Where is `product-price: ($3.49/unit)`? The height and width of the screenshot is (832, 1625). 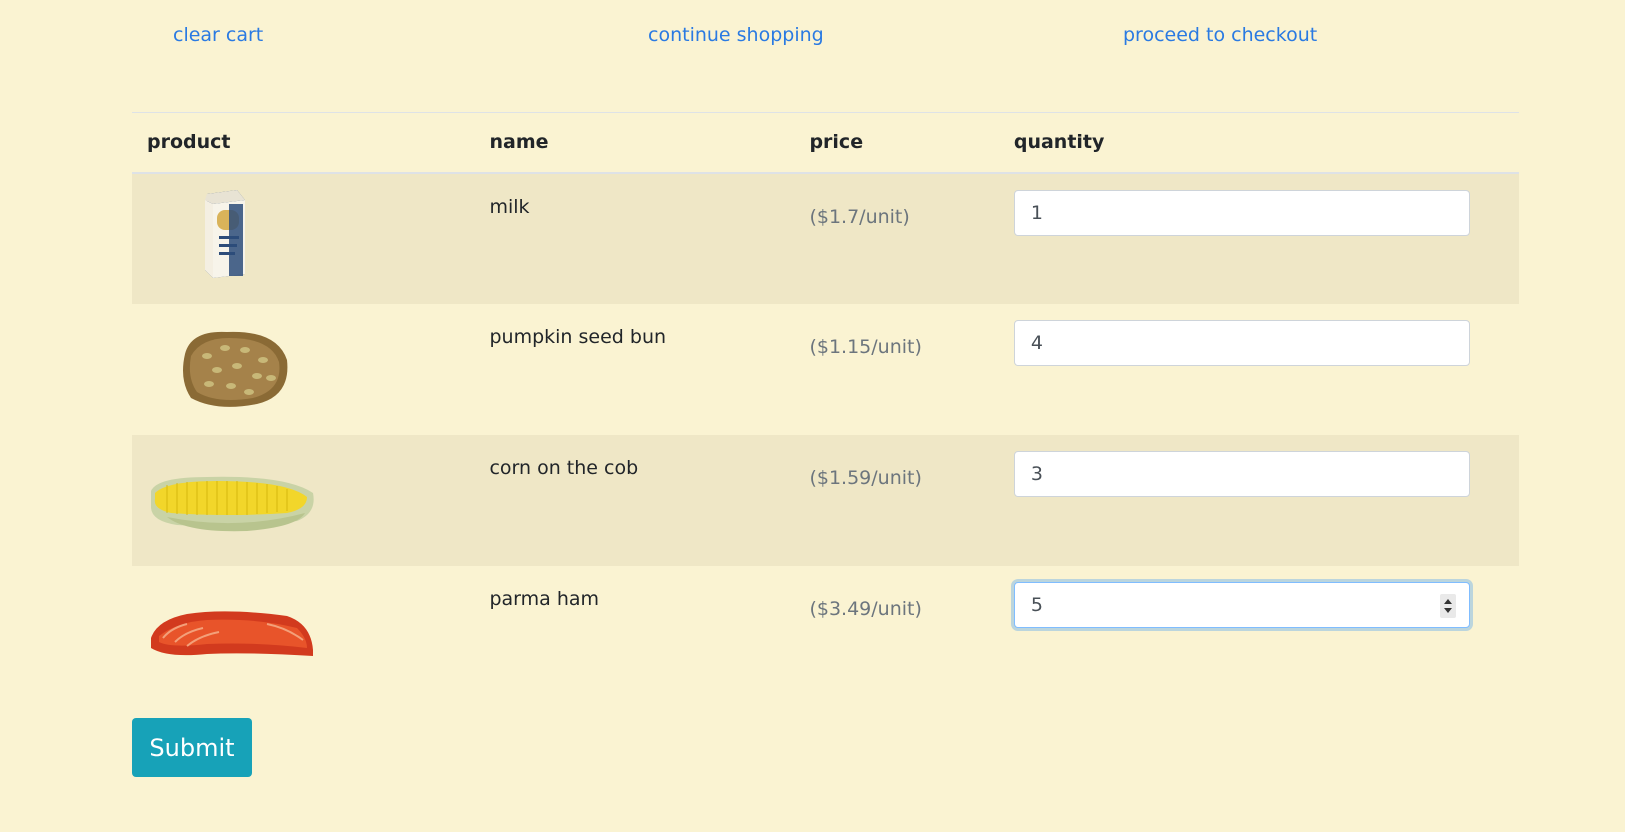
product-price: ($3.49/unit) is located at coordinates (865, 608).